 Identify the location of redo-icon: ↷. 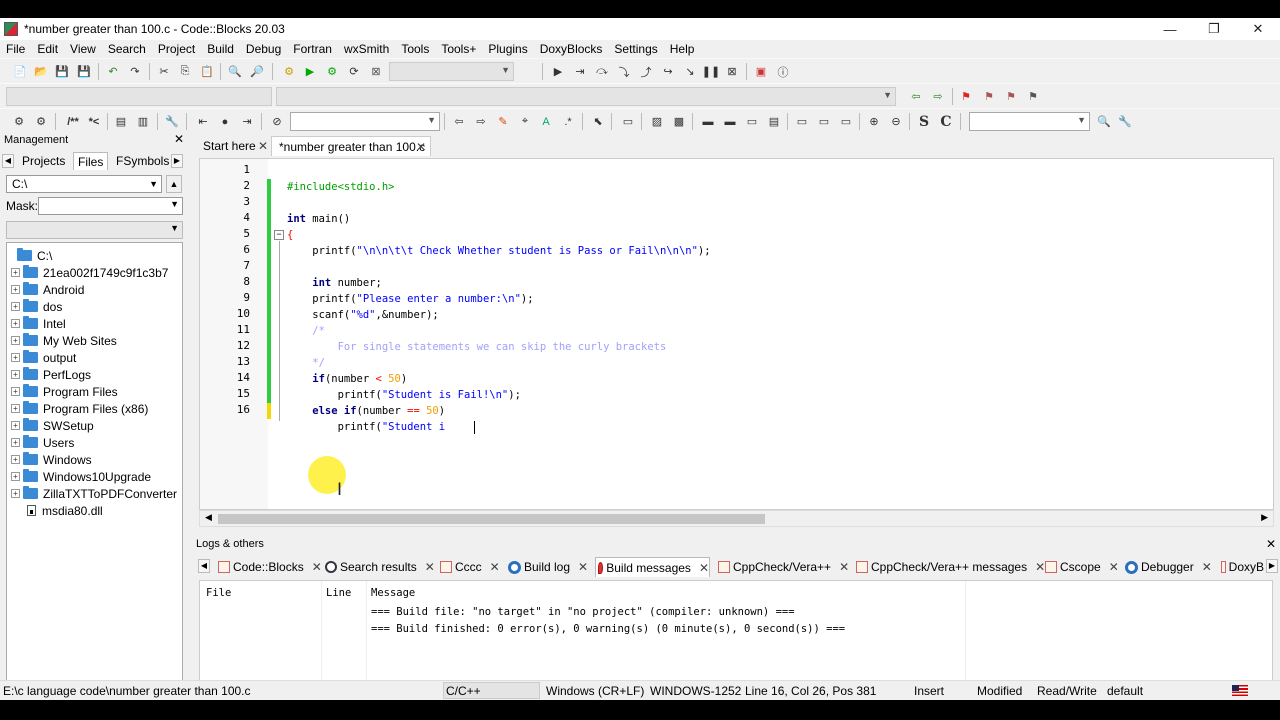
(135, 71).